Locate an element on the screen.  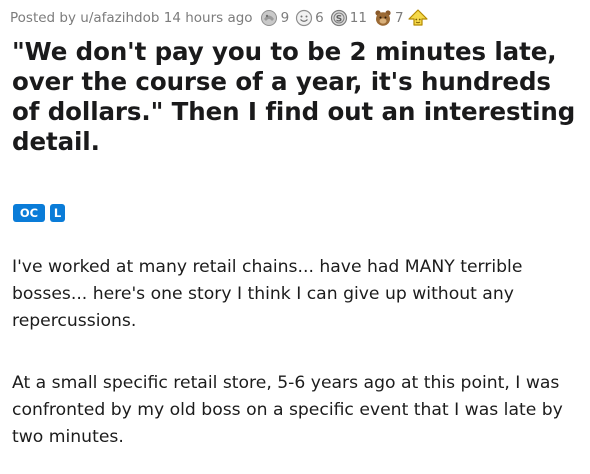
svg-text: S is located at coordinates (339, 20).